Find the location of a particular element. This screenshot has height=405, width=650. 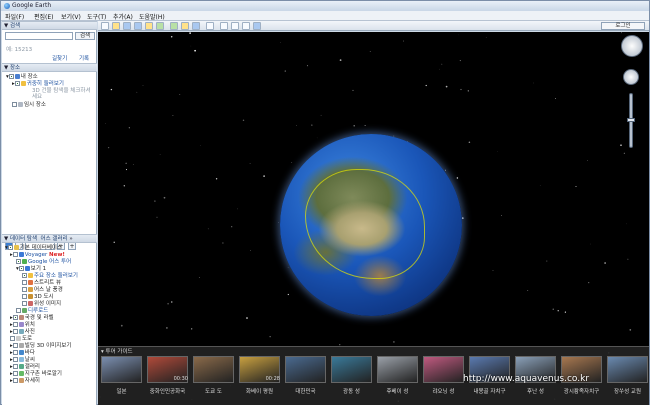

layer-borders-label: 국경 및 라벨 is located at coordinates (39, 318).